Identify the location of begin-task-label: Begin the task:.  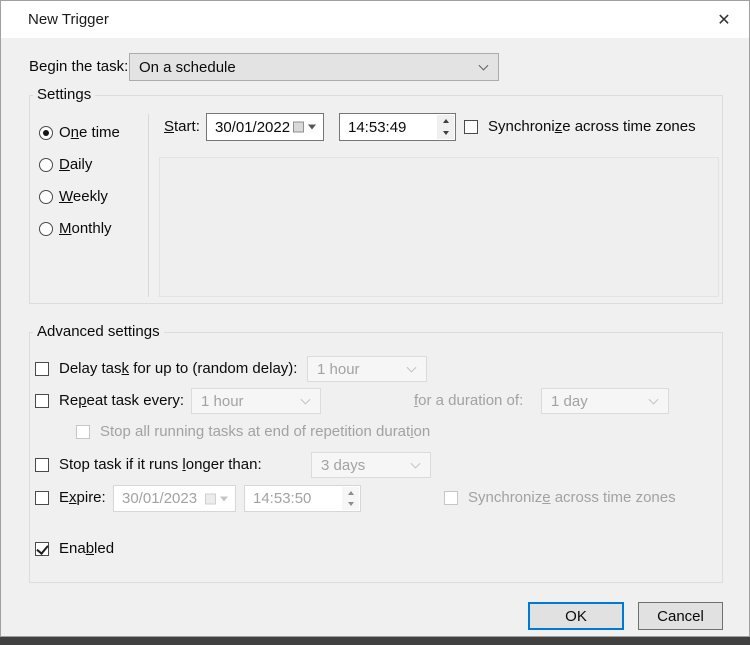
(79, 66).